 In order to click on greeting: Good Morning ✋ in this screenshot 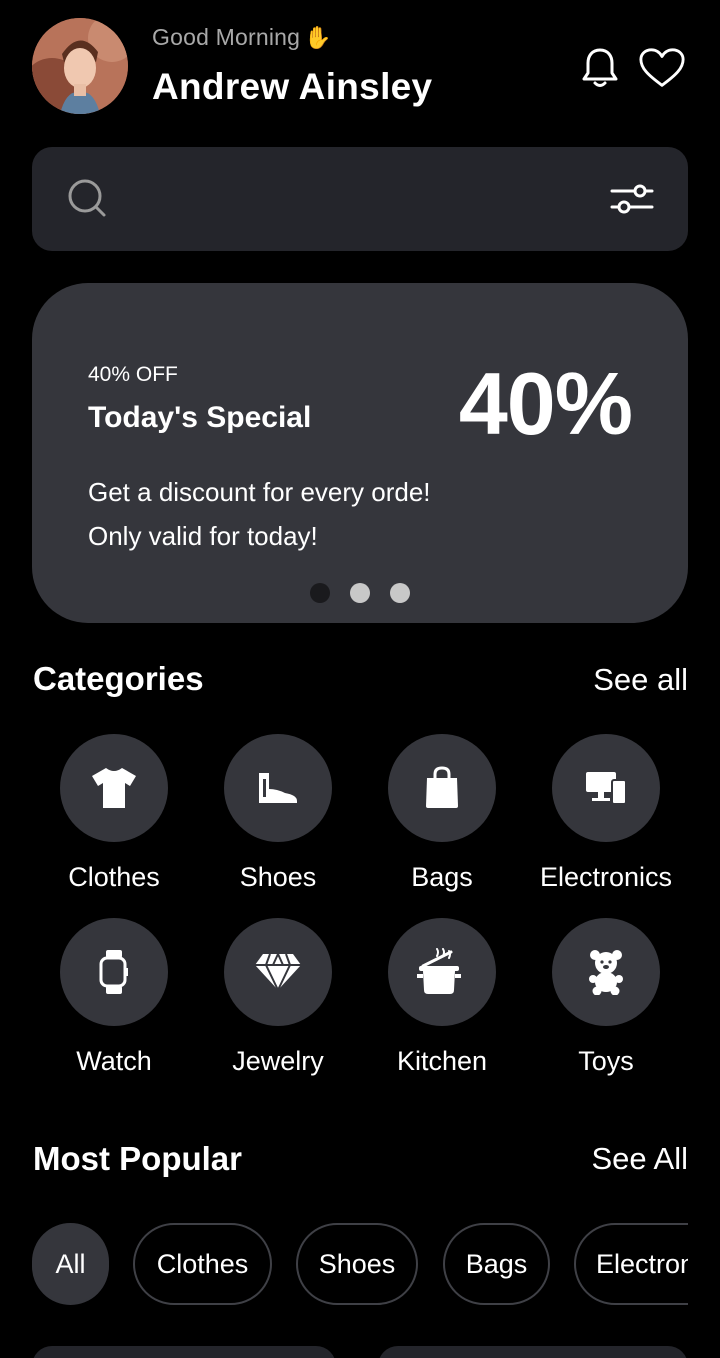, I will do `click(242, 37)`.